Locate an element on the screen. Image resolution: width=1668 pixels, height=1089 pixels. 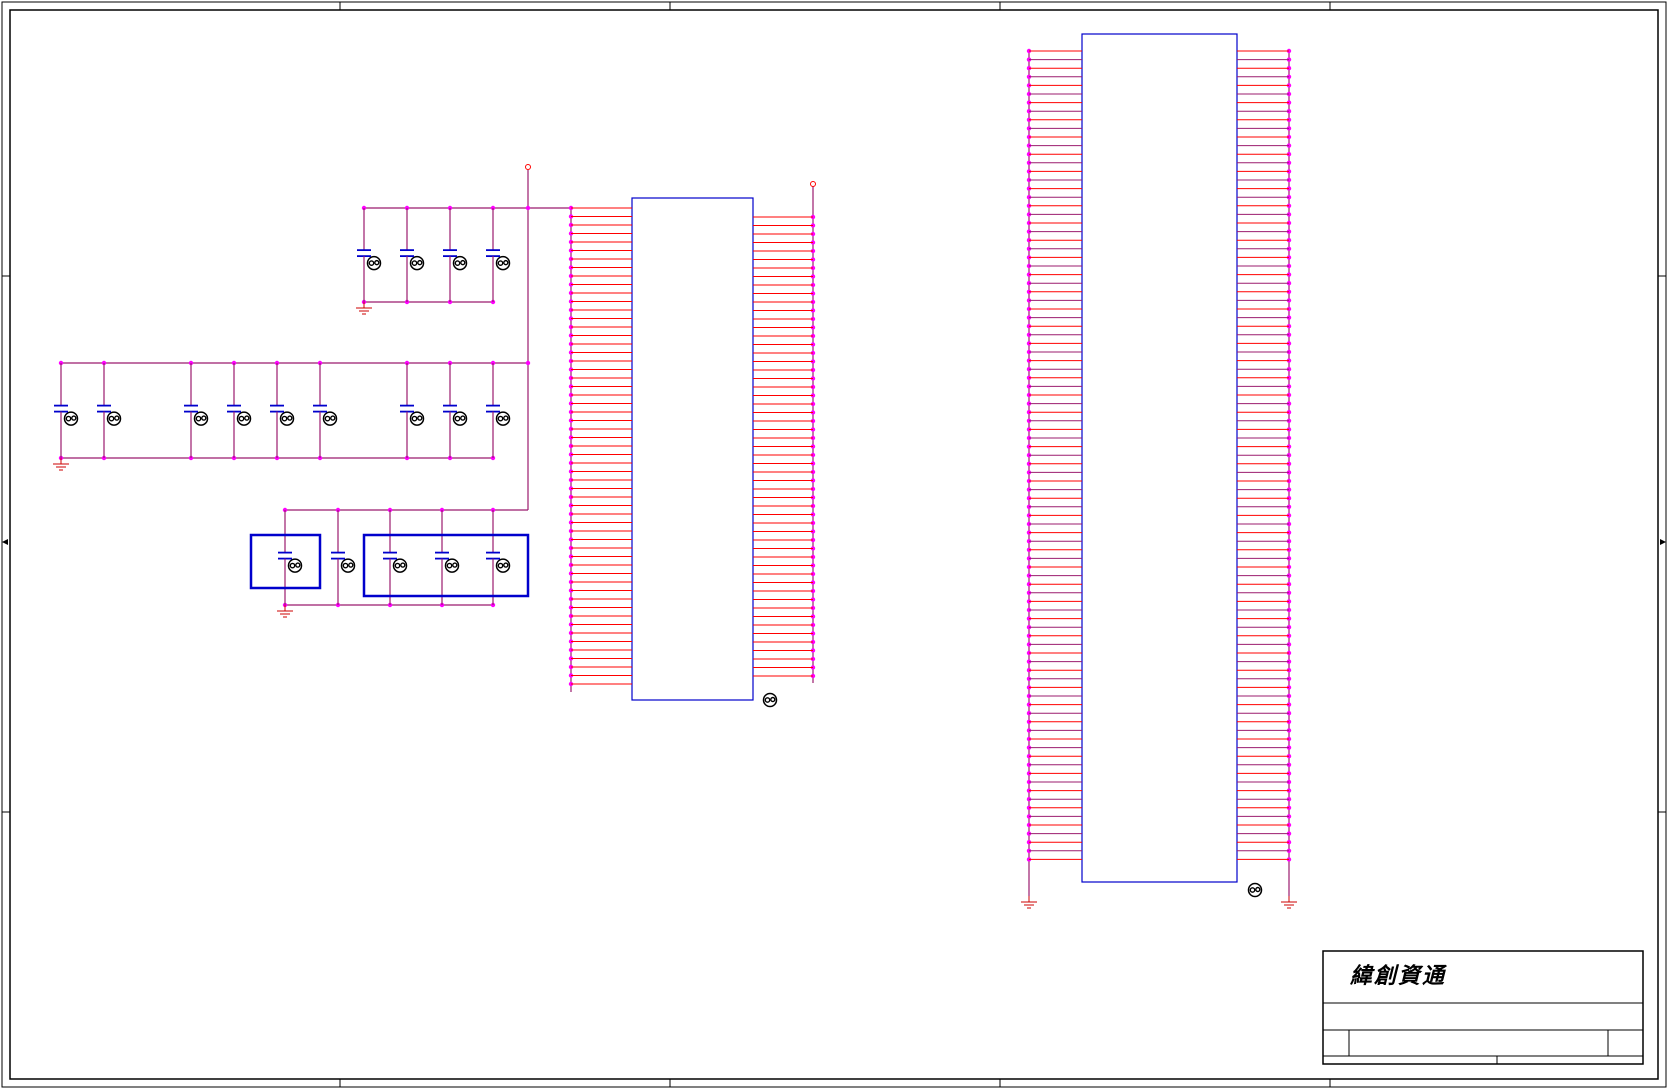
company-name: 緯創資通 is located at coordinates (1398, 976).